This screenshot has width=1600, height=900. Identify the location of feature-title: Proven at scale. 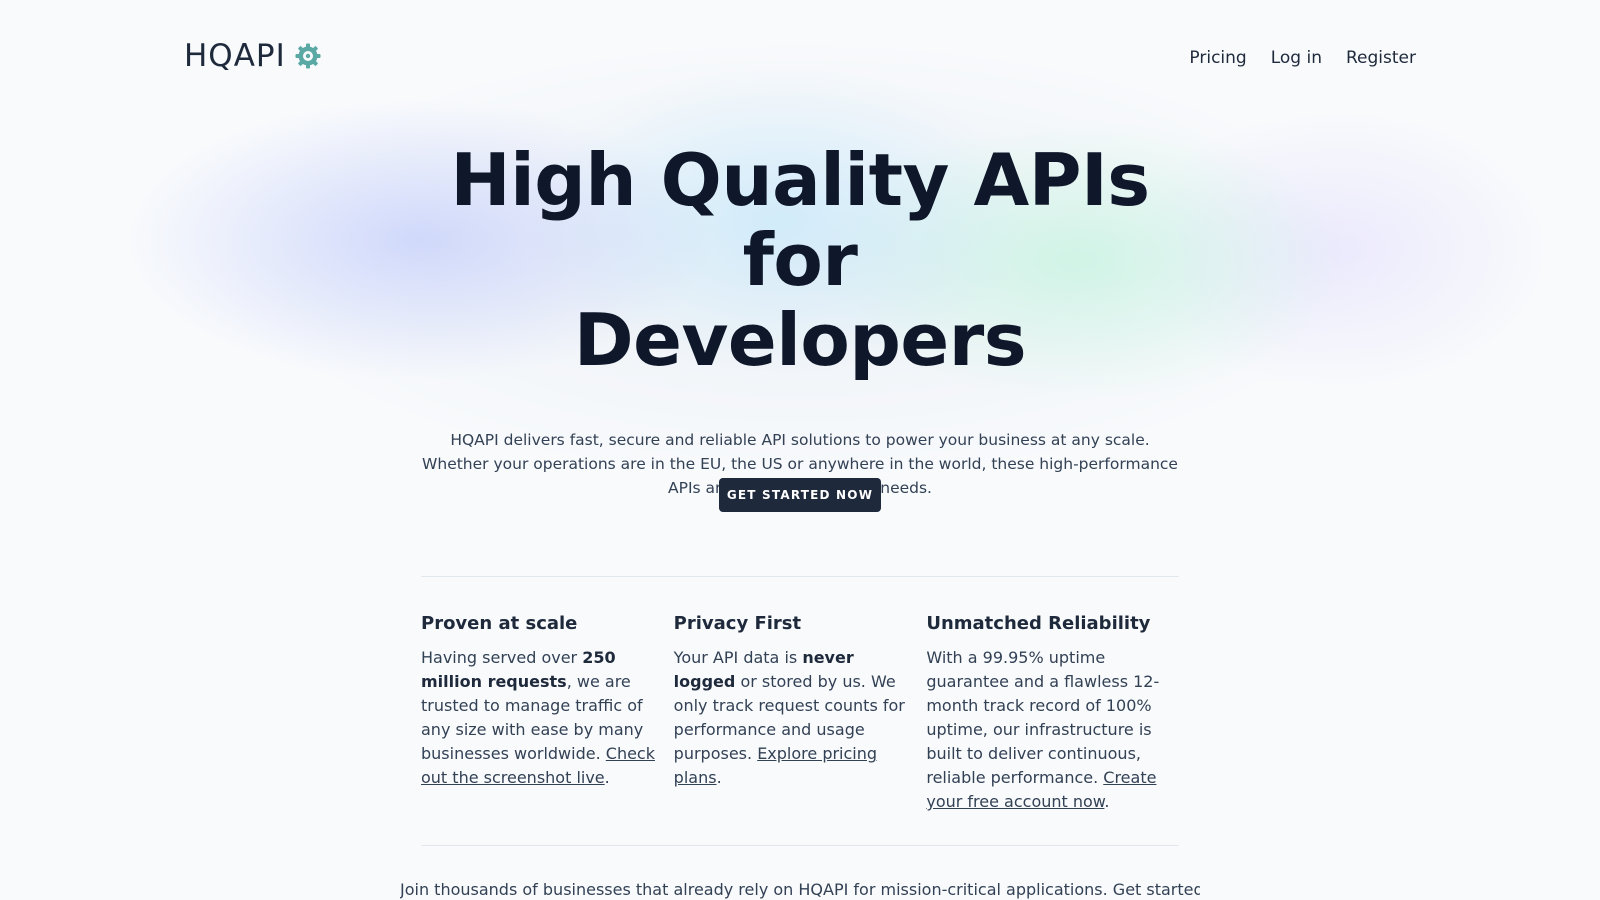
(499, 623).